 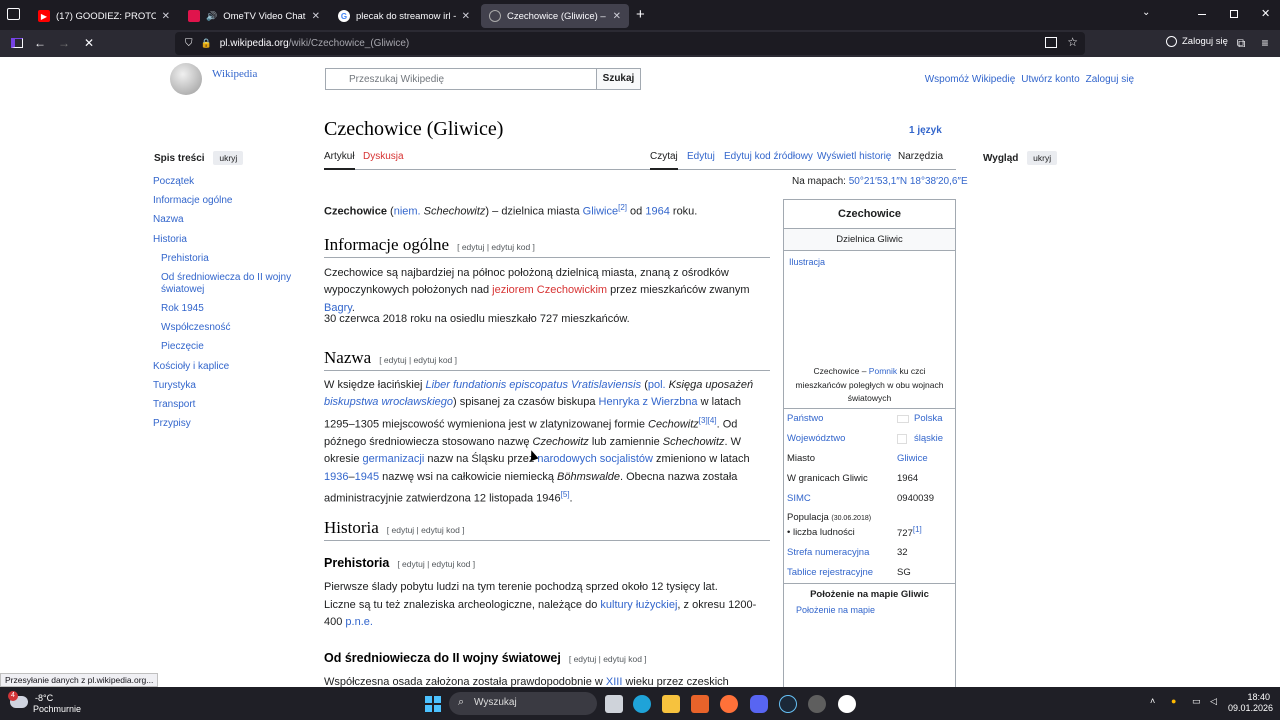 What do you see at coordinates (1072, 42) in the screenshot?
I see `bookmark-star-icon: ☆` at bounding box center [1072, 42].